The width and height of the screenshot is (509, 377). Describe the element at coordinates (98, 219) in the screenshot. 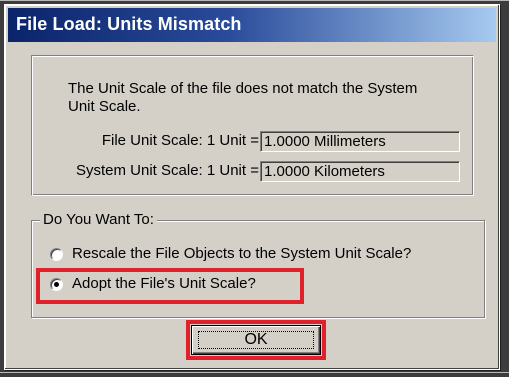

I see `options-legend: Do You Want To:` at that location.